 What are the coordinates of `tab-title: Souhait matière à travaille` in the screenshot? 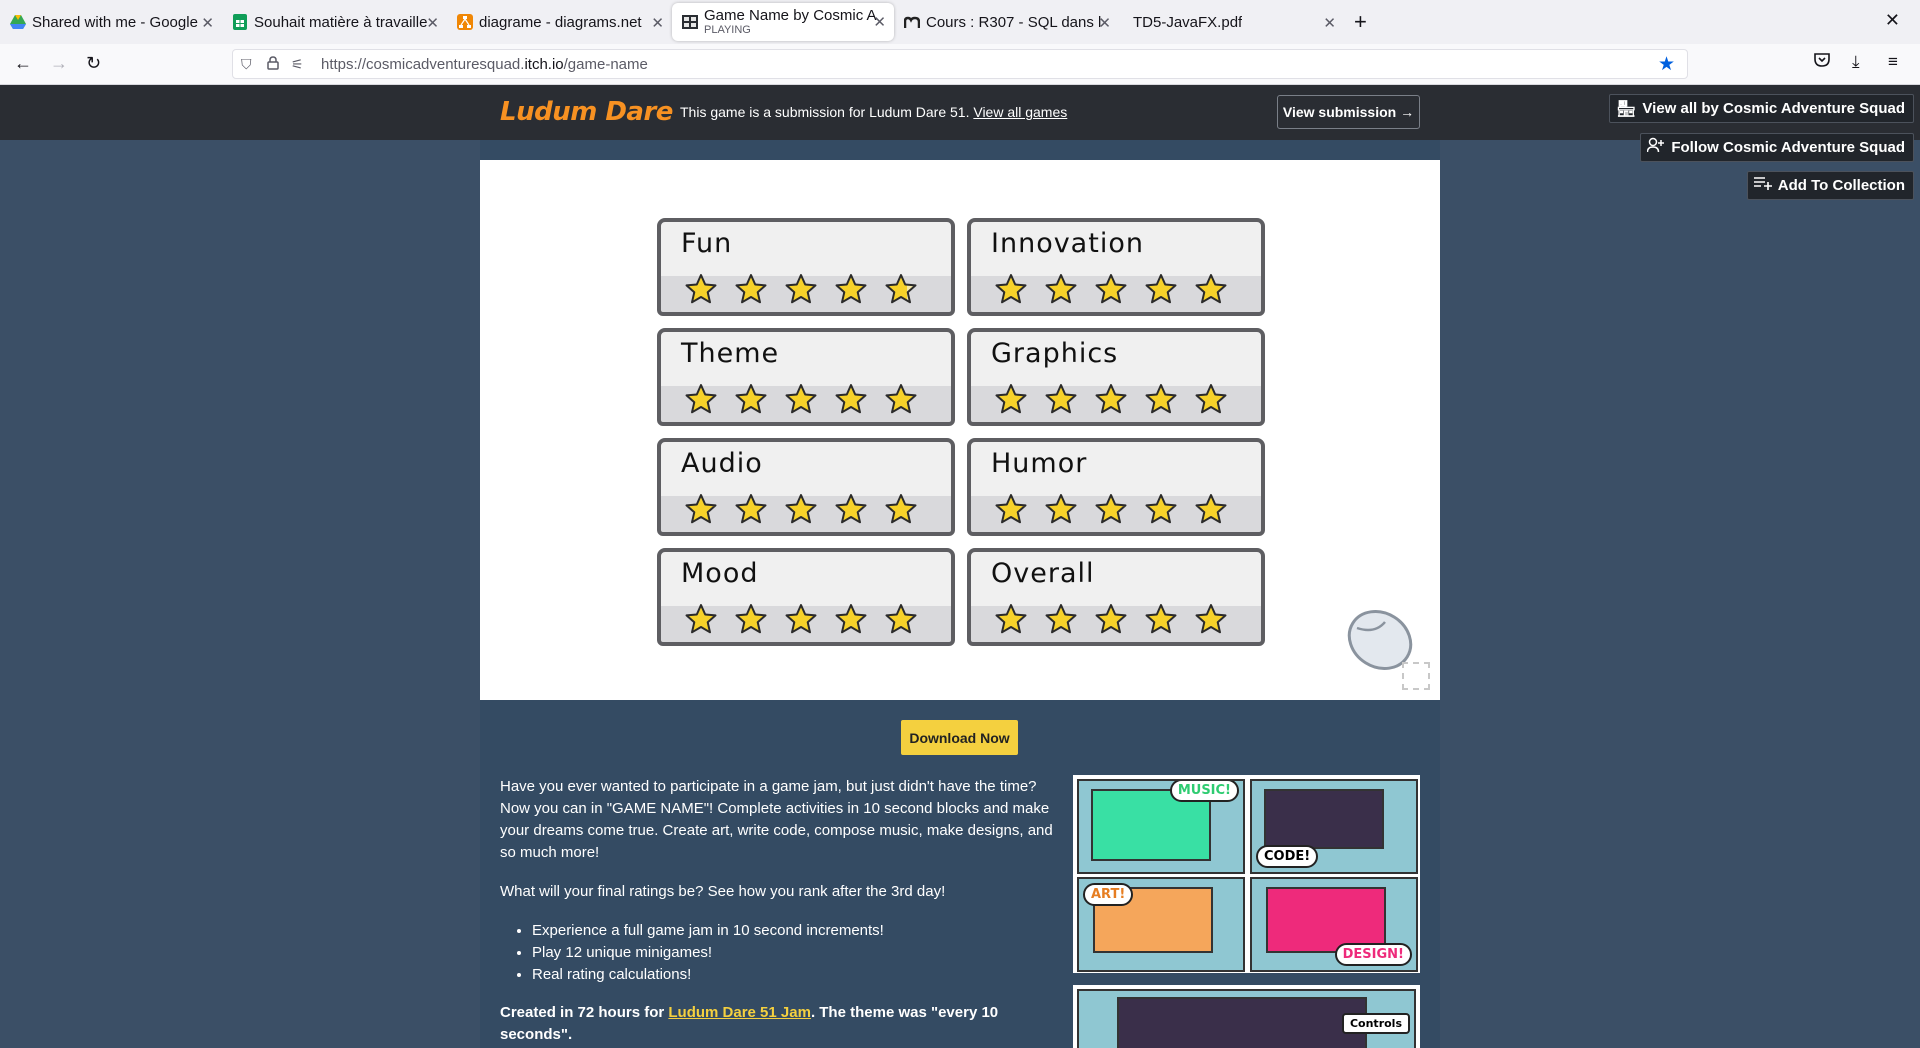 It's located at (341, 22).